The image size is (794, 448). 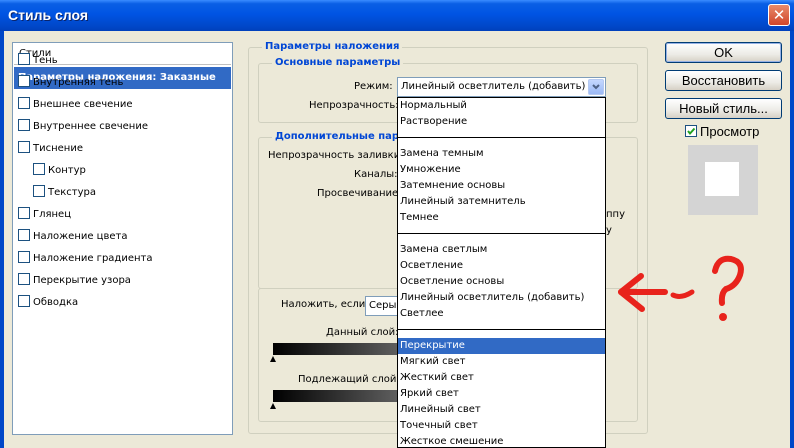 What do you see at coordinates (501, 282) in the screenshot?
I see `blend-mode-option: Осветление основы` at bounding box center [501, 282].